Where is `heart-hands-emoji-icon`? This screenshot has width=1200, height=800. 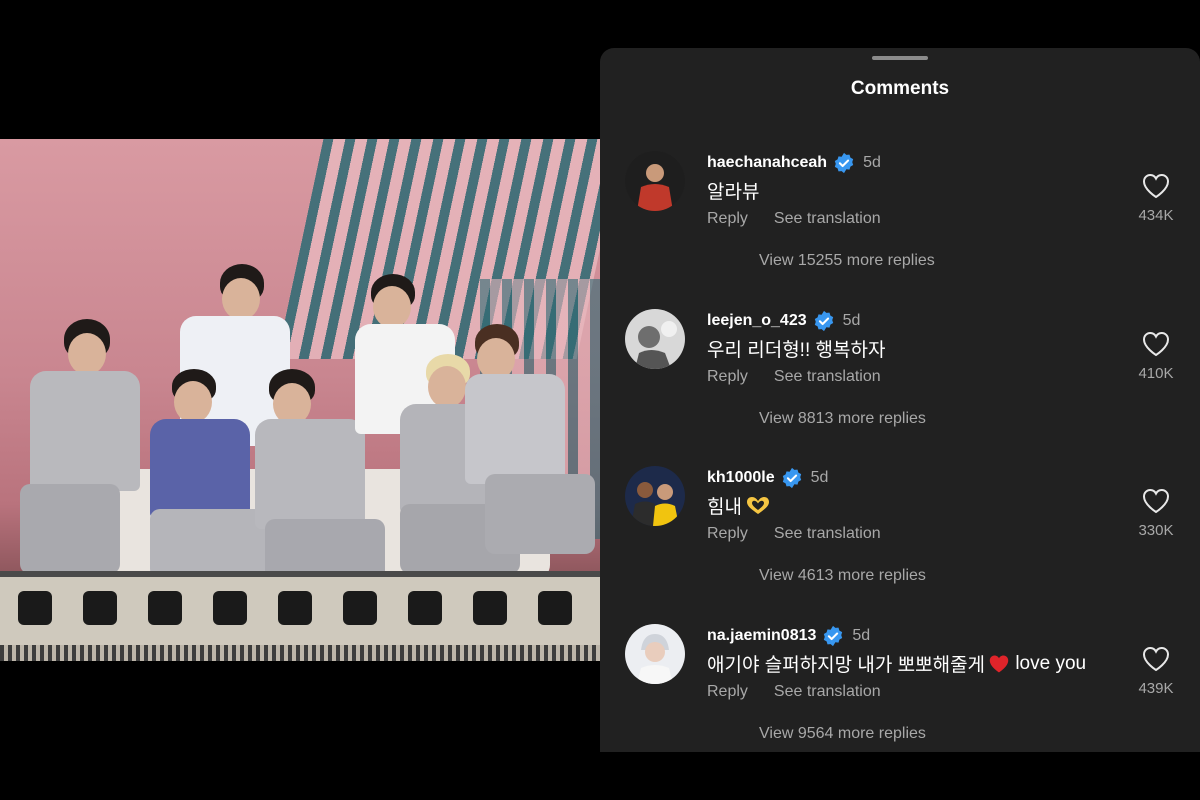
heart-hands-emoji-icon is located at coordinates (757, 505).